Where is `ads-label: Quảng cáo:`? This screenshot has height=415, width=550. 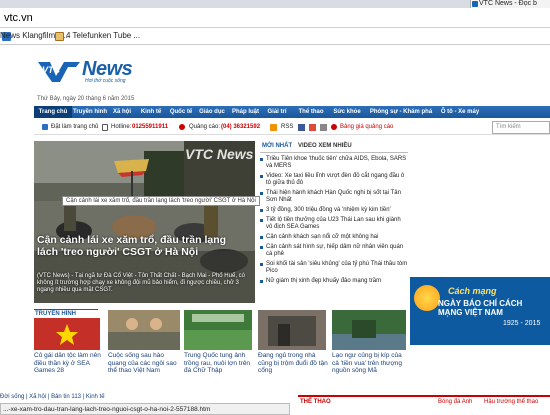 ads-label: Quảng cáo: is located at coordinates (205, 127).